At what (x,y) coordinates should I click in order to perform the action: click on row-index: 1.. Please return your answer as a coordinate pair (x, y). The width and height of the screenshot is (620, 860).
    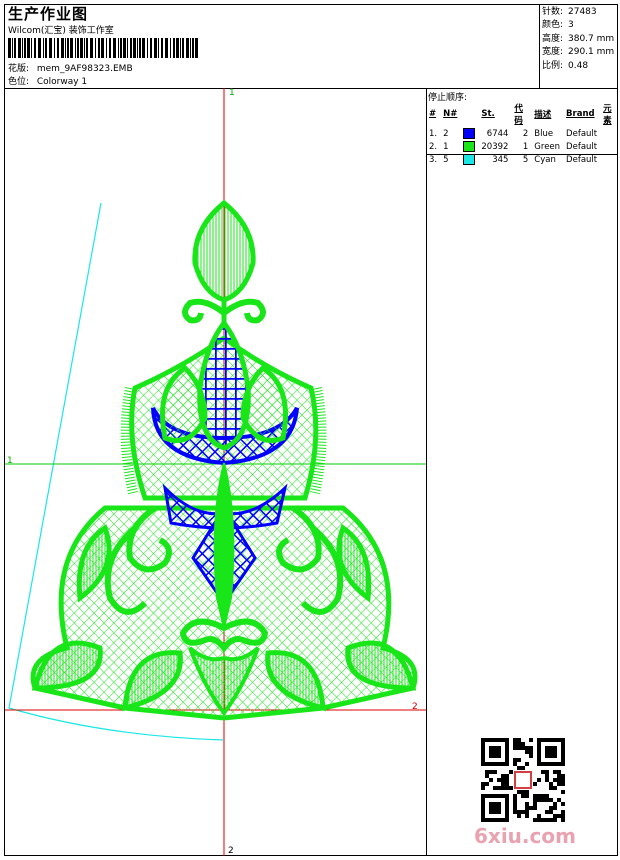
    Looking at the image, I should click on (433, 133).